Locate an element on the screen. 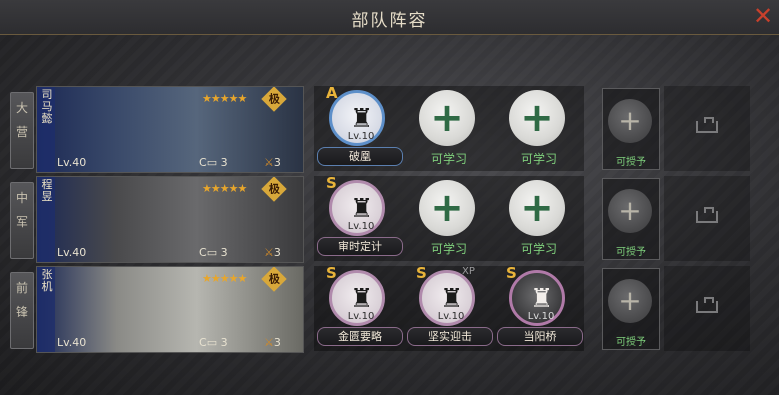 The width and height of the screenshot is (779, 395). position-tag: 中军 is located at coordinates (22, 220).